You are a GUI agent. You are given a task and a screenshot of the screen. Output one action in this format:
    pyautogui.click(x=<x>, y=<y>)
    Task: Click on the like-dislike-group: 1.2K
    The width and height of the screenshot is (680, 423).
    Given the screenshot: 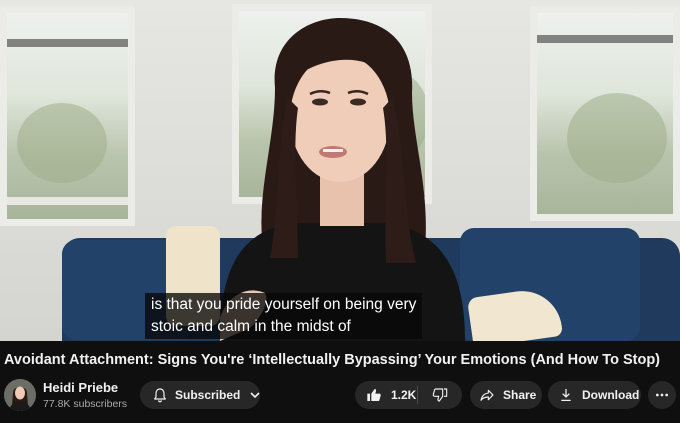 What is the action you would take?
    pyautogui.click(x=408, y=395)
    